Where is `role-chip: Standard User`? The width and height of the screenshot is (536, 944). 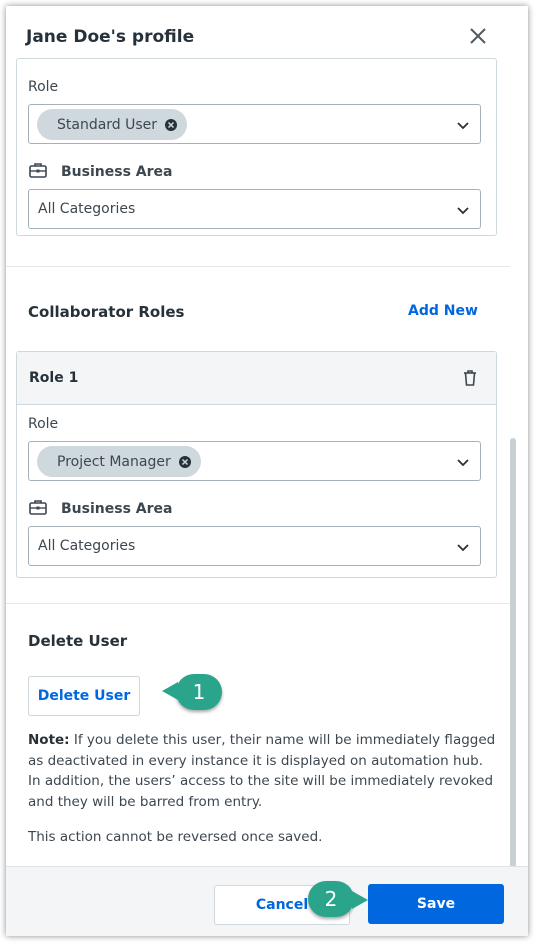 role-chip: Standard User is located at coordinates (112, 124).